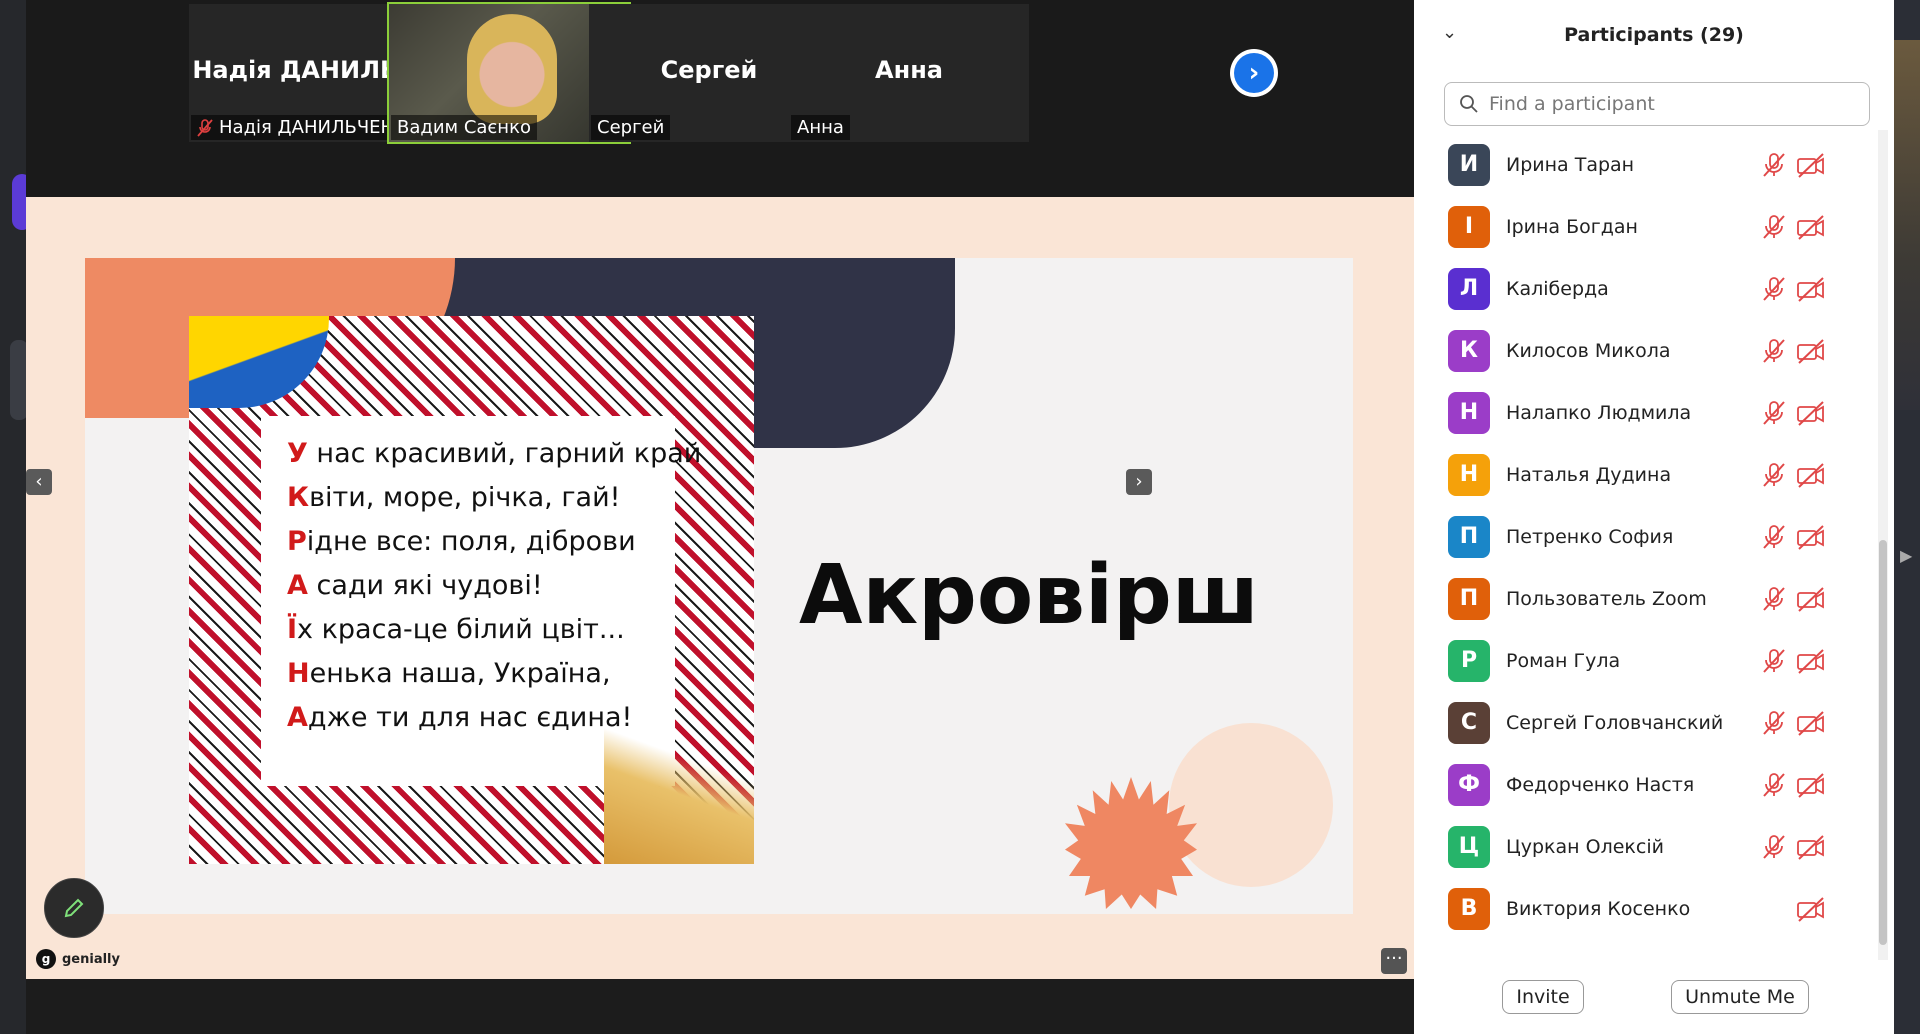  What do you see at coordinates (1563, 661) in the screenshot?
I see `participant-name: Роман Гула` at bounding box center [1563, 661].